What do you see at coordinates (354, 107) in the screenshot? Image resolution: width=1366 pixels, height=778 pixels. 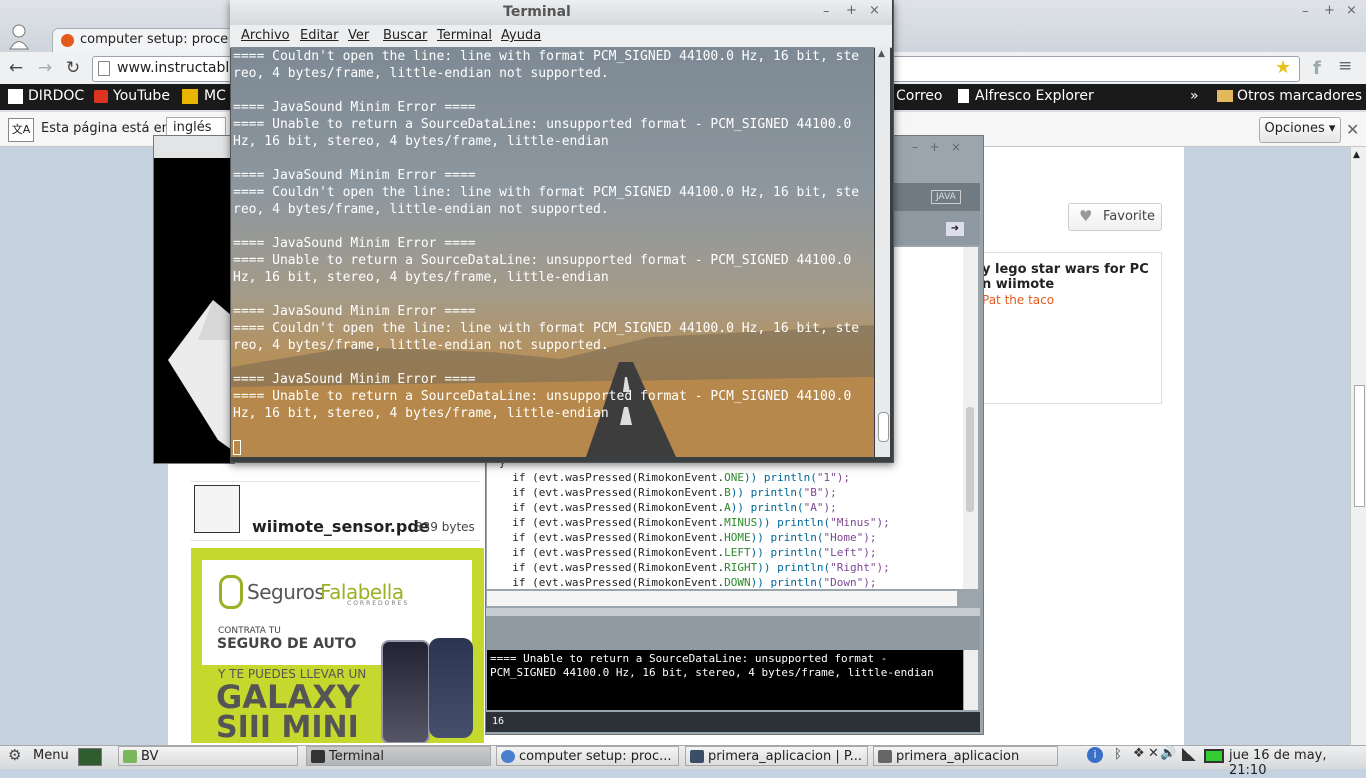 I see `terminal-line: ==== JavaSound Minim Error ====` at bounding box center [354, 107].